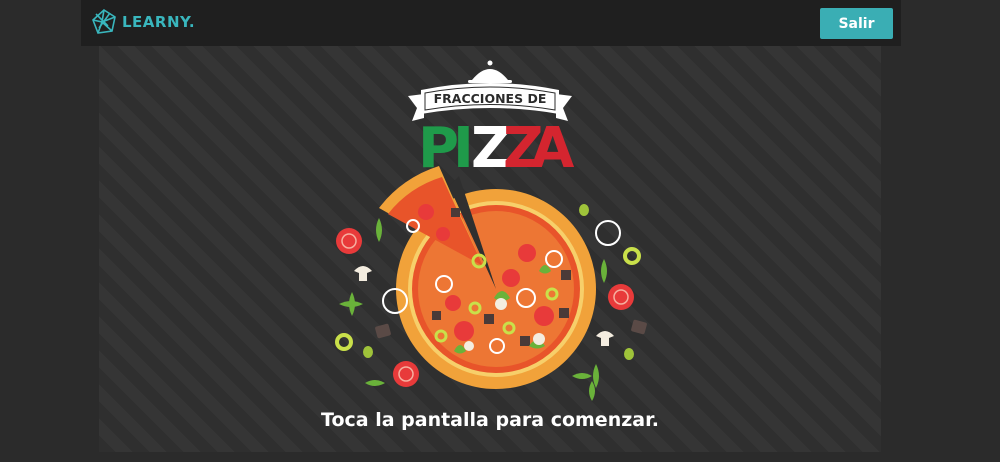 The height and width of the screenshot is (462, 1000). What do you see at coordinates (487, 277) in the screenshot?
I see `pizza-illustration` at bounding box center [487, 277].